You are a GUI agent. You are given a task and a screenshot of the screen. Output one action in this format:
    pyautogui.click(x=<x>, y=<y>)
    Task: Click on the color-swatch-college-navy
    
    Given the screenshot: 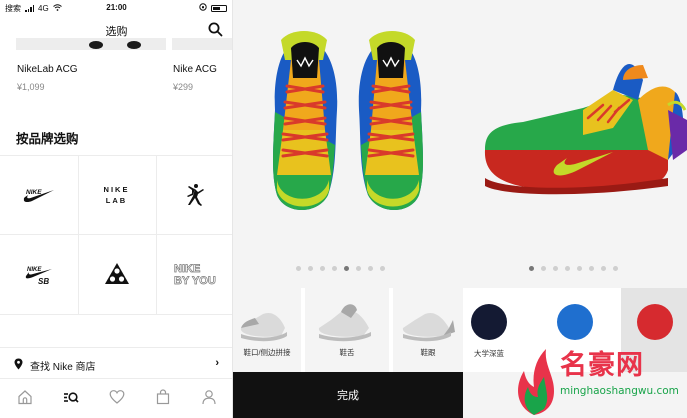 What is the action you would take?
    pyautogui.click(x=489, y=322)
    